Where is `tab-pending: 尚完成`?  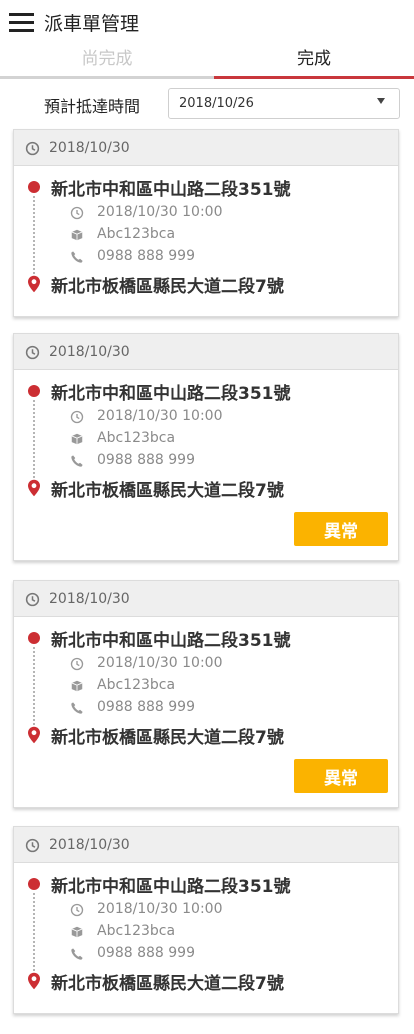
tab-pending: 尚完成 is located at coordinates (107, 61).